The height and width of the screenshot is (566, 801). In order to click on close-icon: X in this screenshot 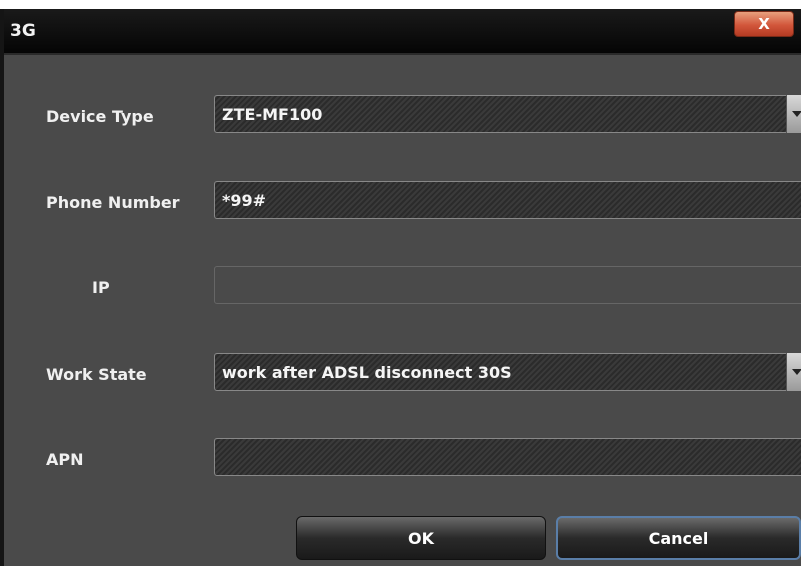, I will do `click(764, 24)`.